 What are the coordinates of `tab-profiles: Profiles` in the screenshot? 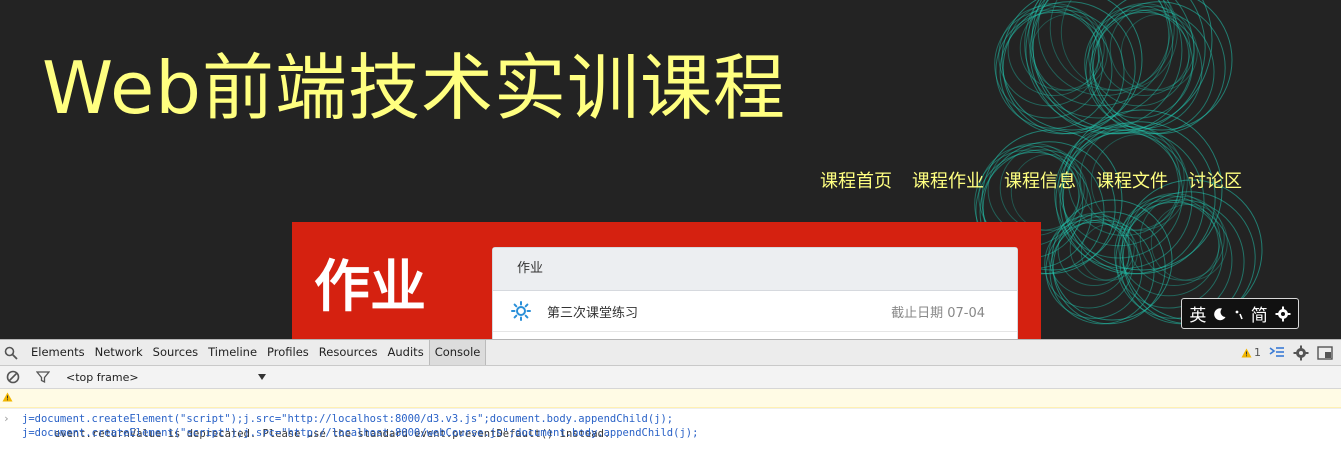 It's located at (288, 352).